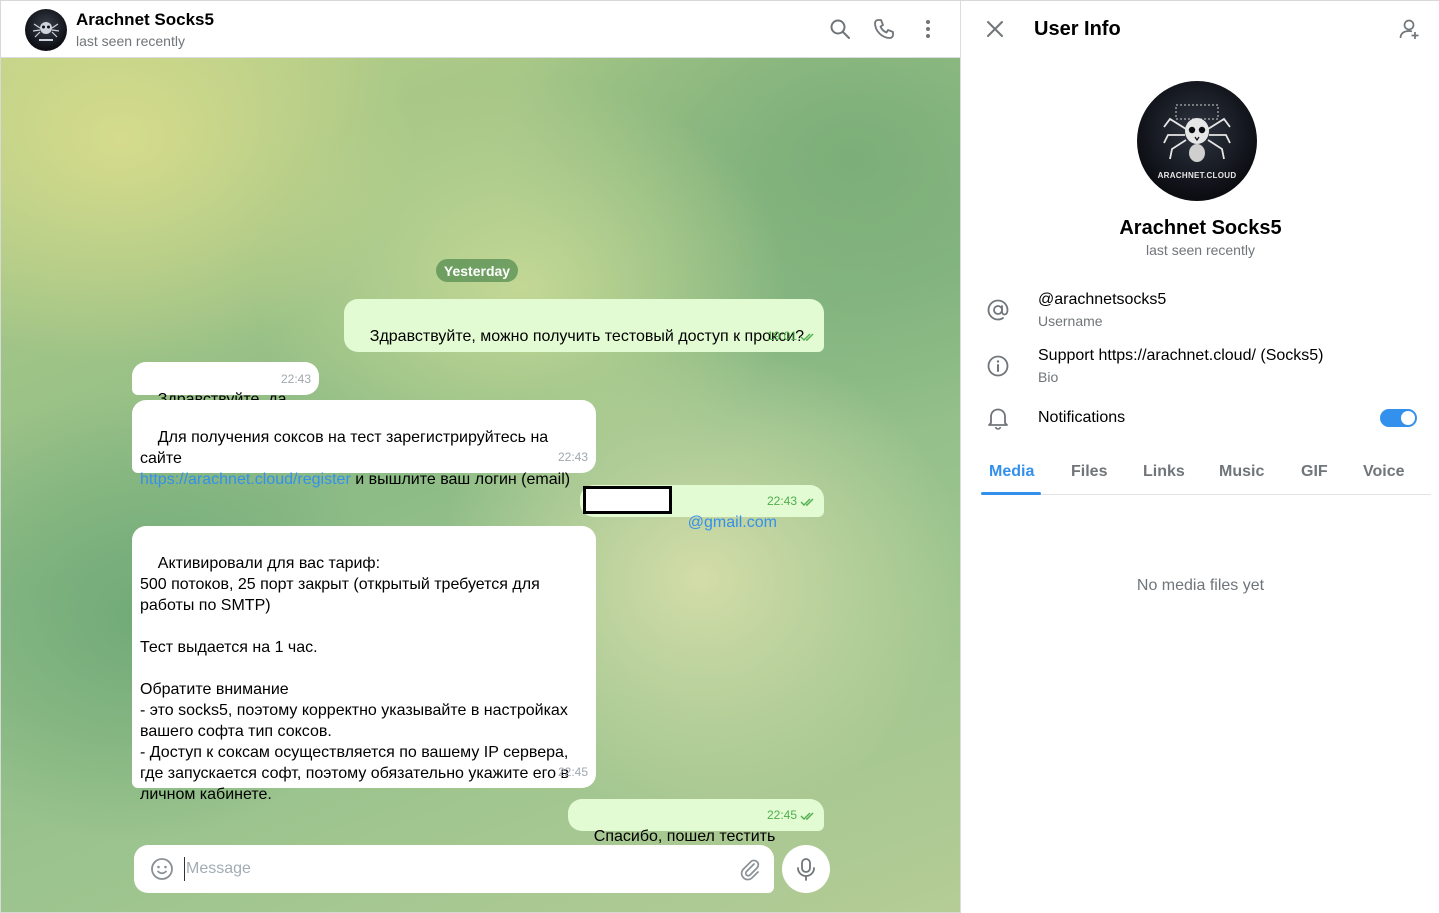 The image size is (1439, 913). I want to click on voice-record-button, so click(806, 869).